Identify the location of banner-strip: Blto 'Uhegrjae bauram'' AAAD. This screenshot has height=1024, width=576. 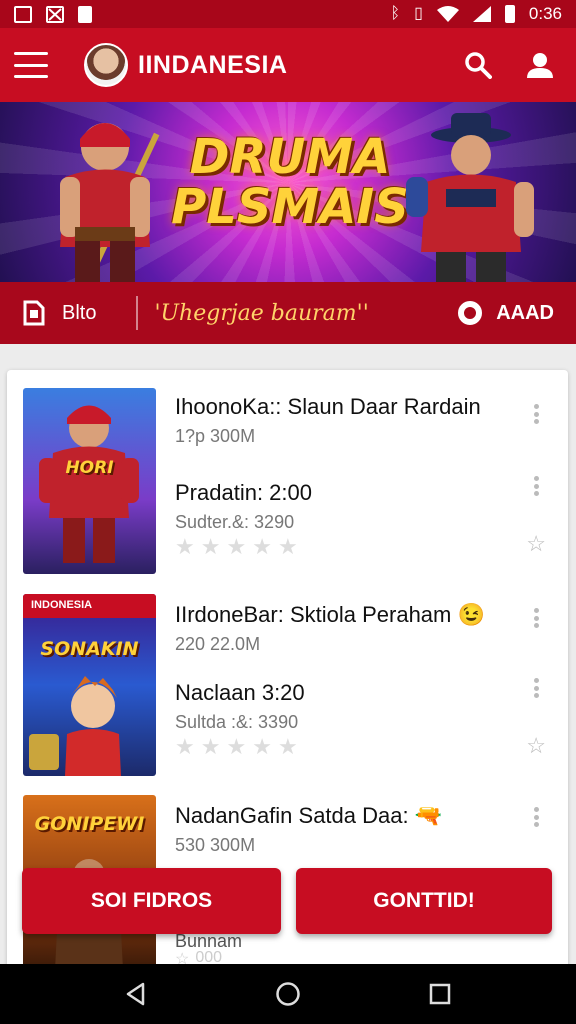
(288, 313).